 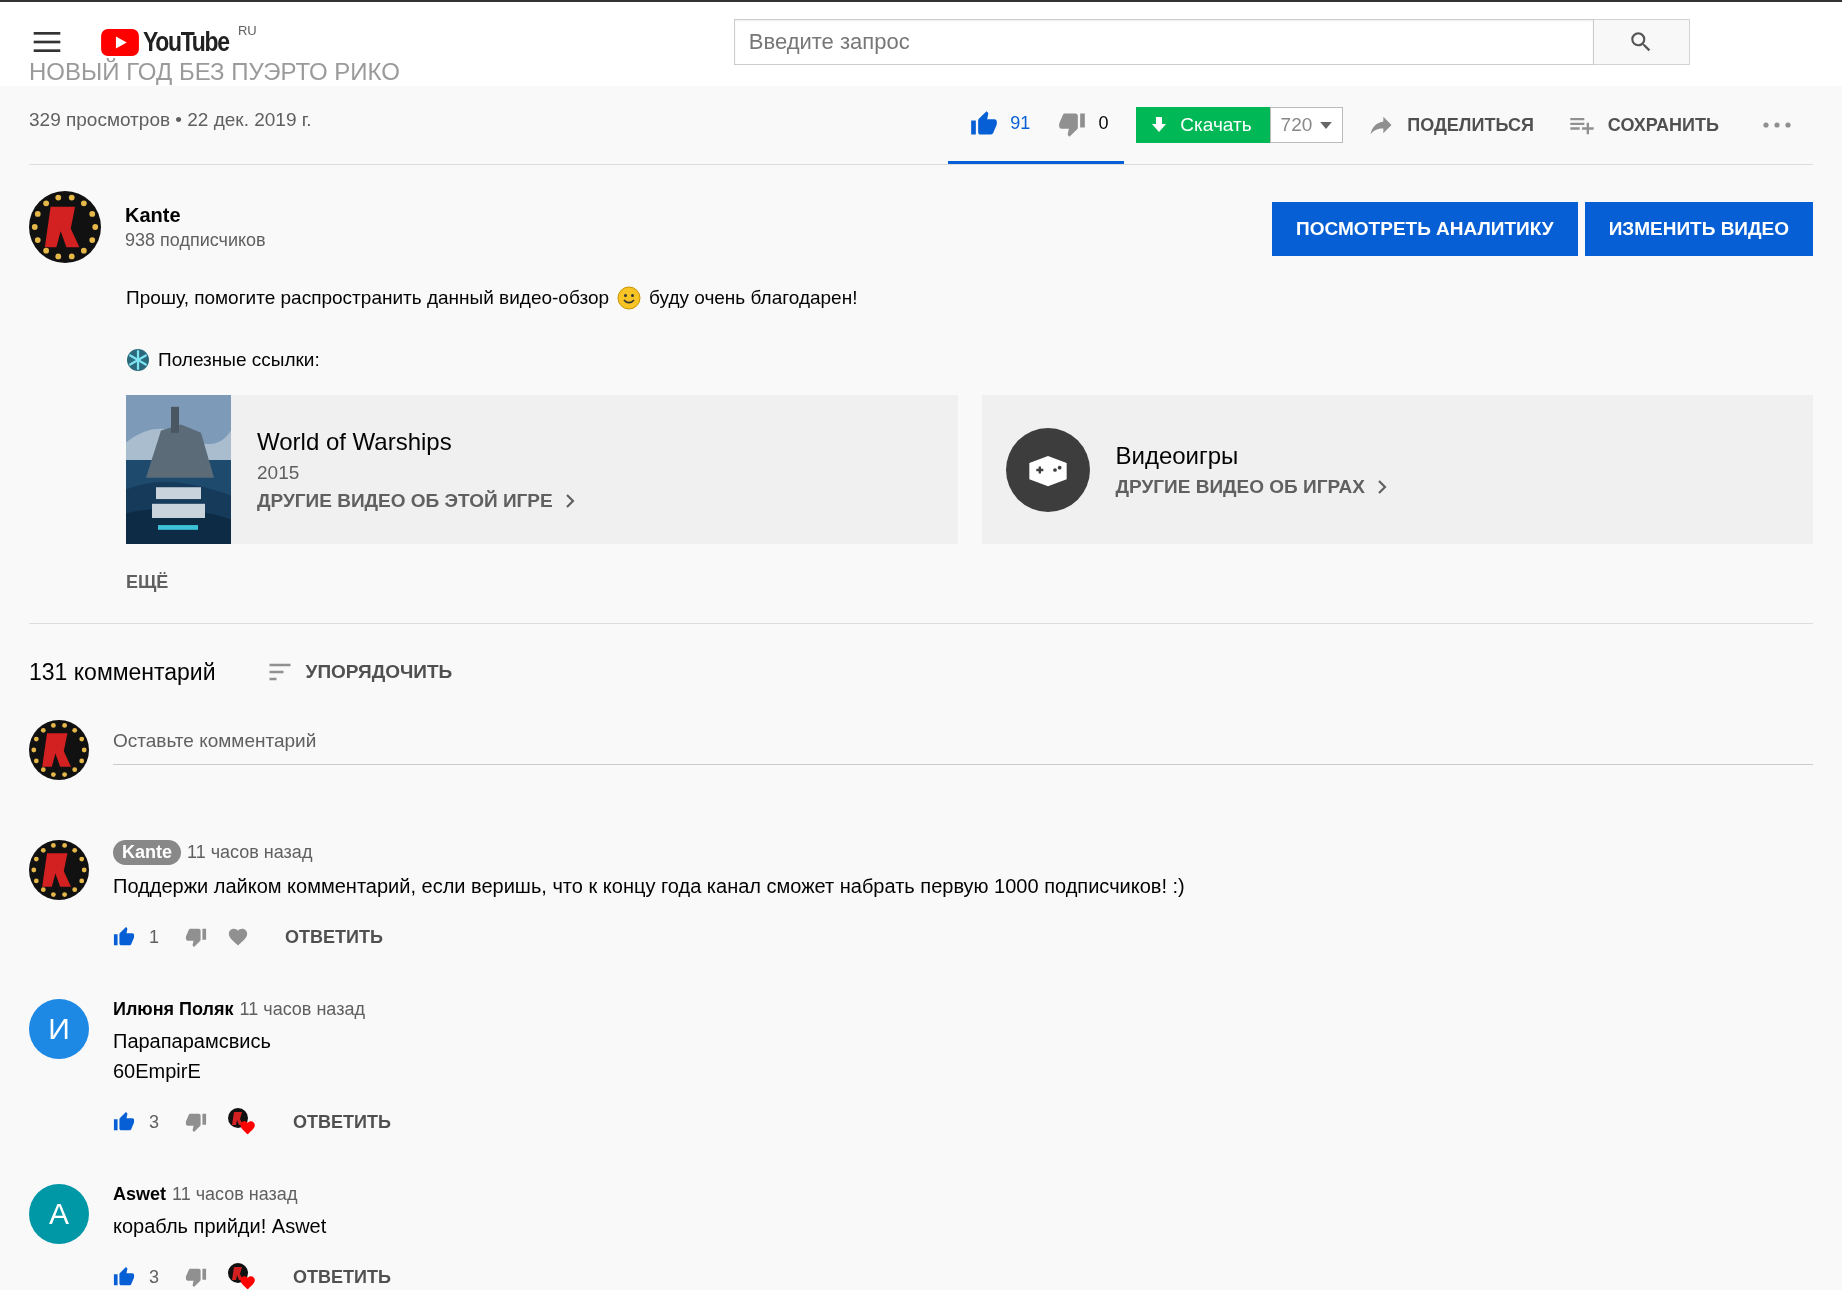 I want to click on action-button: ПОСМОТРЕТЬ АНАЛИТИКУ, so click(x=1425, y=229).